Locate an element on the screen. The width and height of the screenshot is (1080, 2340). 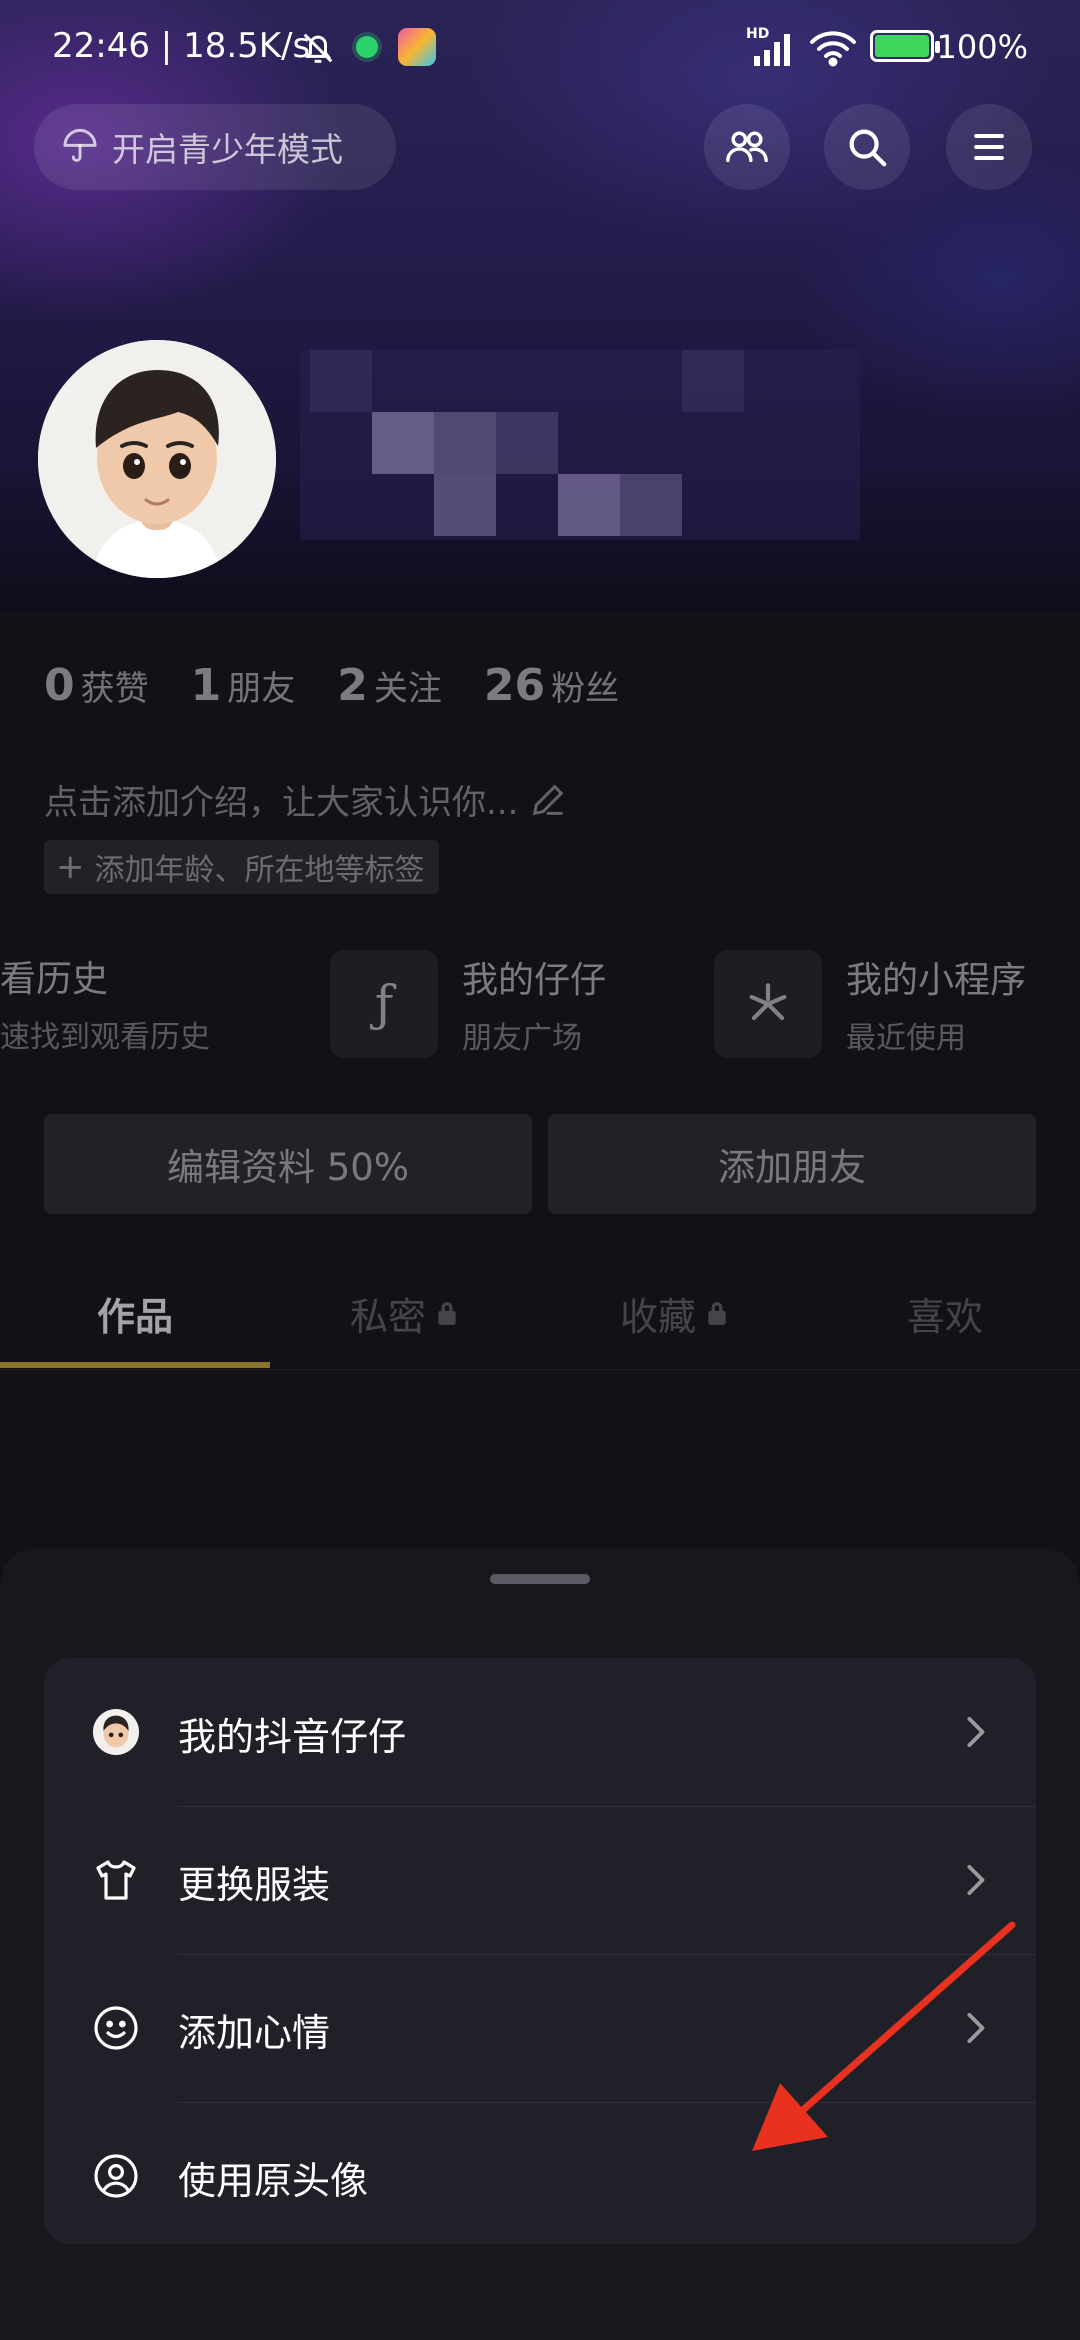
menu-icon is located at coordinates (989, 147).